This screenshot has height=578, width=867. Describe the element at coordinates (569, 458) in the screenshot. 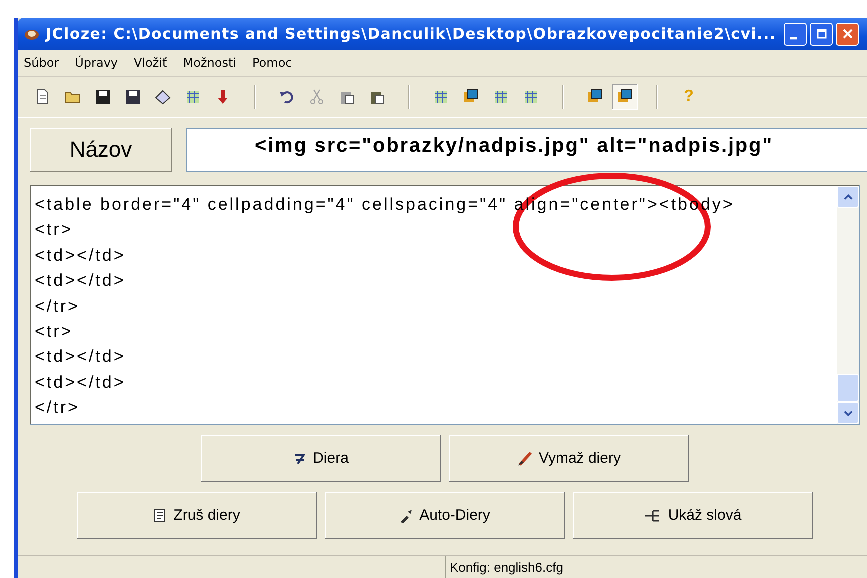

I see `action-button: Vymaž diery` at that location.